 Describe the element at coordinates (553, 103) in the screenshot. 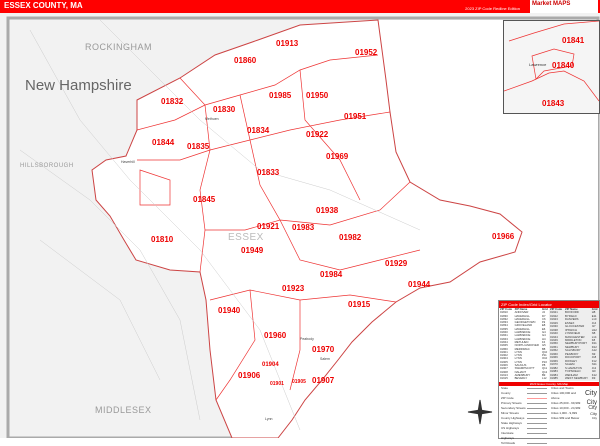

I see `inset-zip-label: 01843` at that location.